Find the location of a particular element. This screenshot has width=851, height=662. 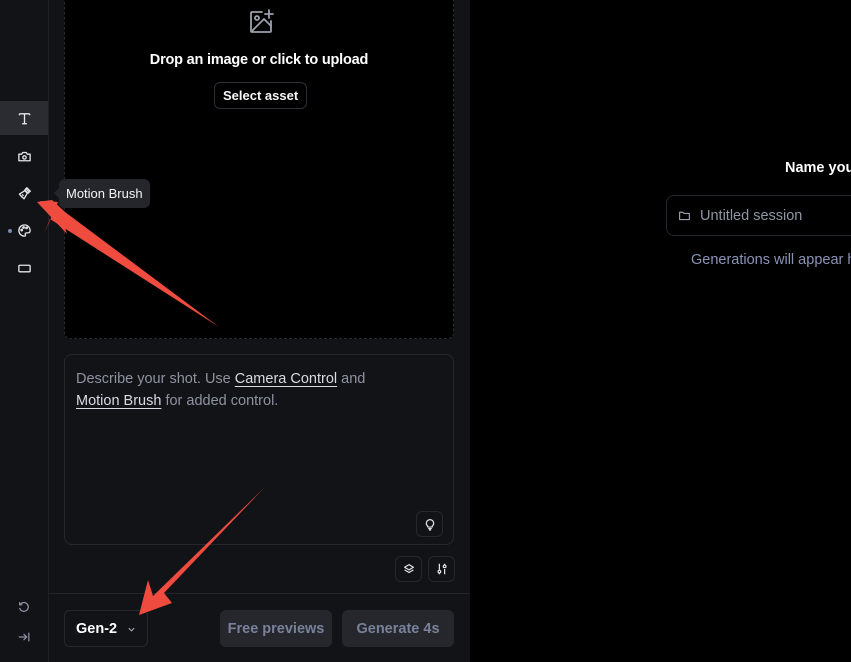

camera-icon is located at coordinates (24, 156).